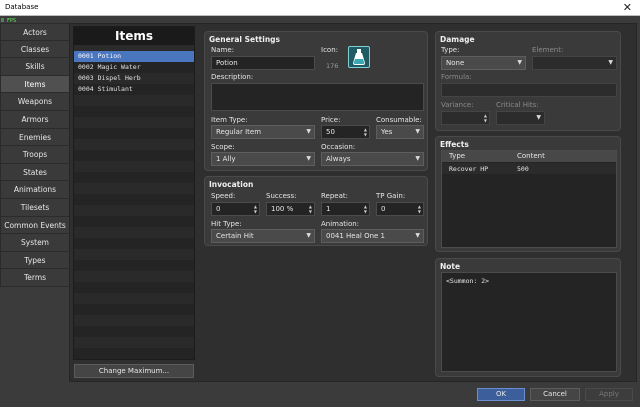 Image resolution: width=640 pixels, height=407 pixels. Describe the element at coordinates (263, 236) in the screenshot. I see `hit-type-select: Certain Hit ▼` at that location.